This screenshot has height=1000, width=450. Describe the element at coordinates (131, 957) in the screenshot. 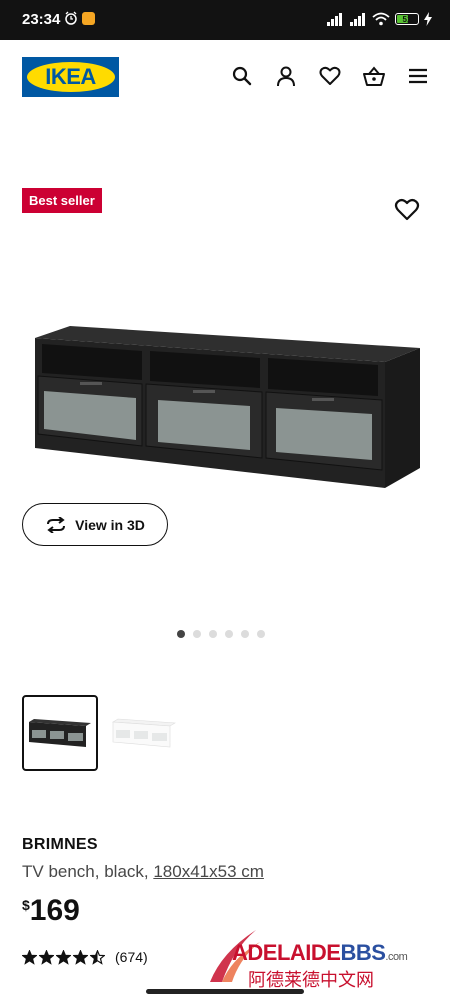

I see `review-count: (674)` at that location.